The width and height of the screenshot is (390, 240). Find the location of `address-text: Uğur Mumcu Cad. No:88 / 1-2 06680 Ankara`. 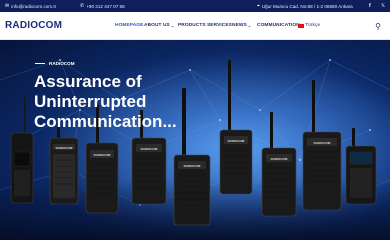

address-text: Uğur Mumcu Cad. No:88 / 1-2 06680 Ankara is located at coordinates (307, 6).